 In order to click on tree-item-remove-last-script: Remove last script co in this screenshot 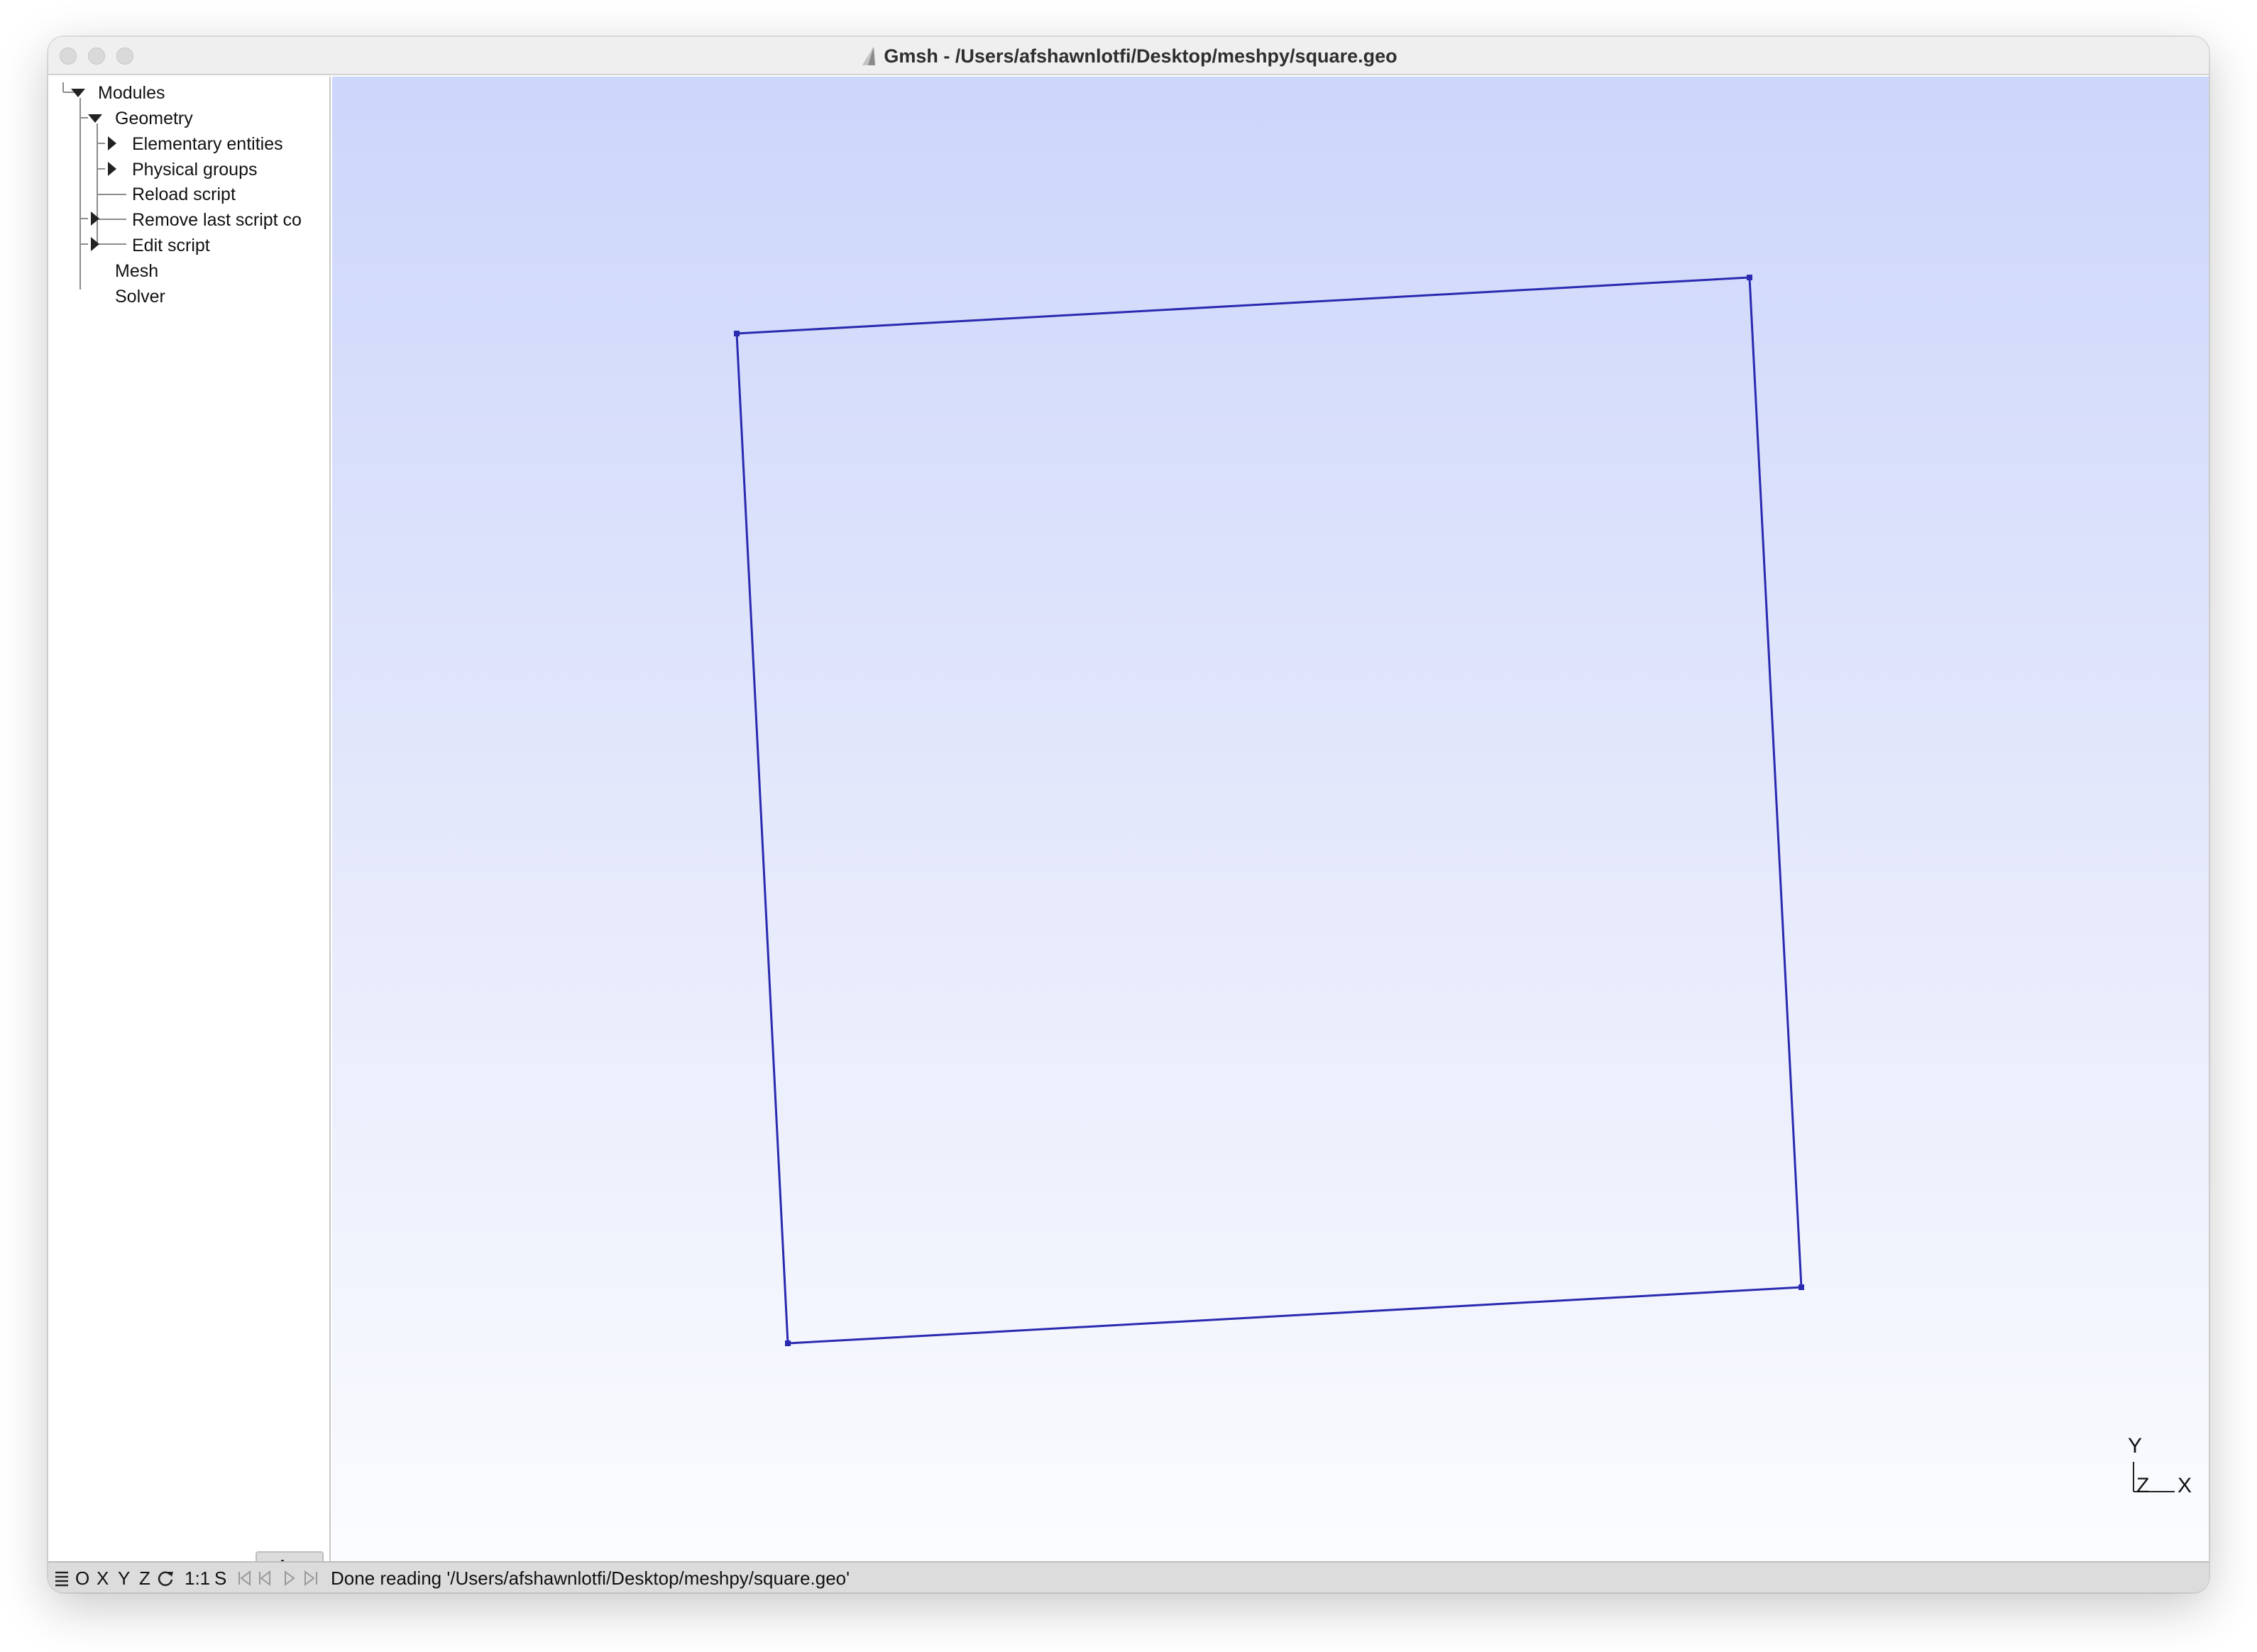, I will do `click(217, 220)`.